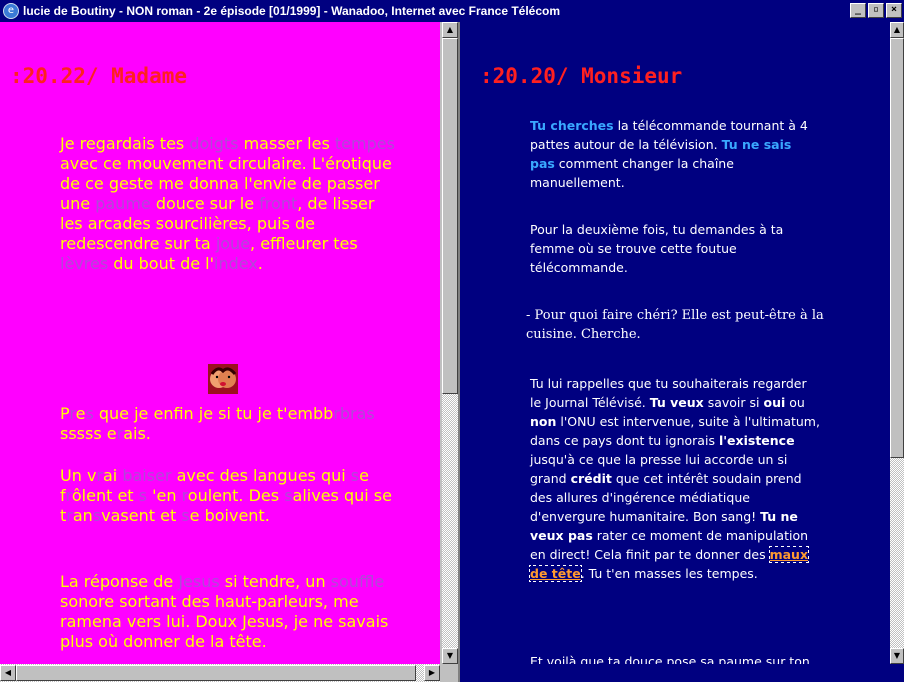 The height and width of the screenshot is (682, 904). Describe the element at coordinates (65, 413) in the screenshot. I see `text-span: P` at that location.